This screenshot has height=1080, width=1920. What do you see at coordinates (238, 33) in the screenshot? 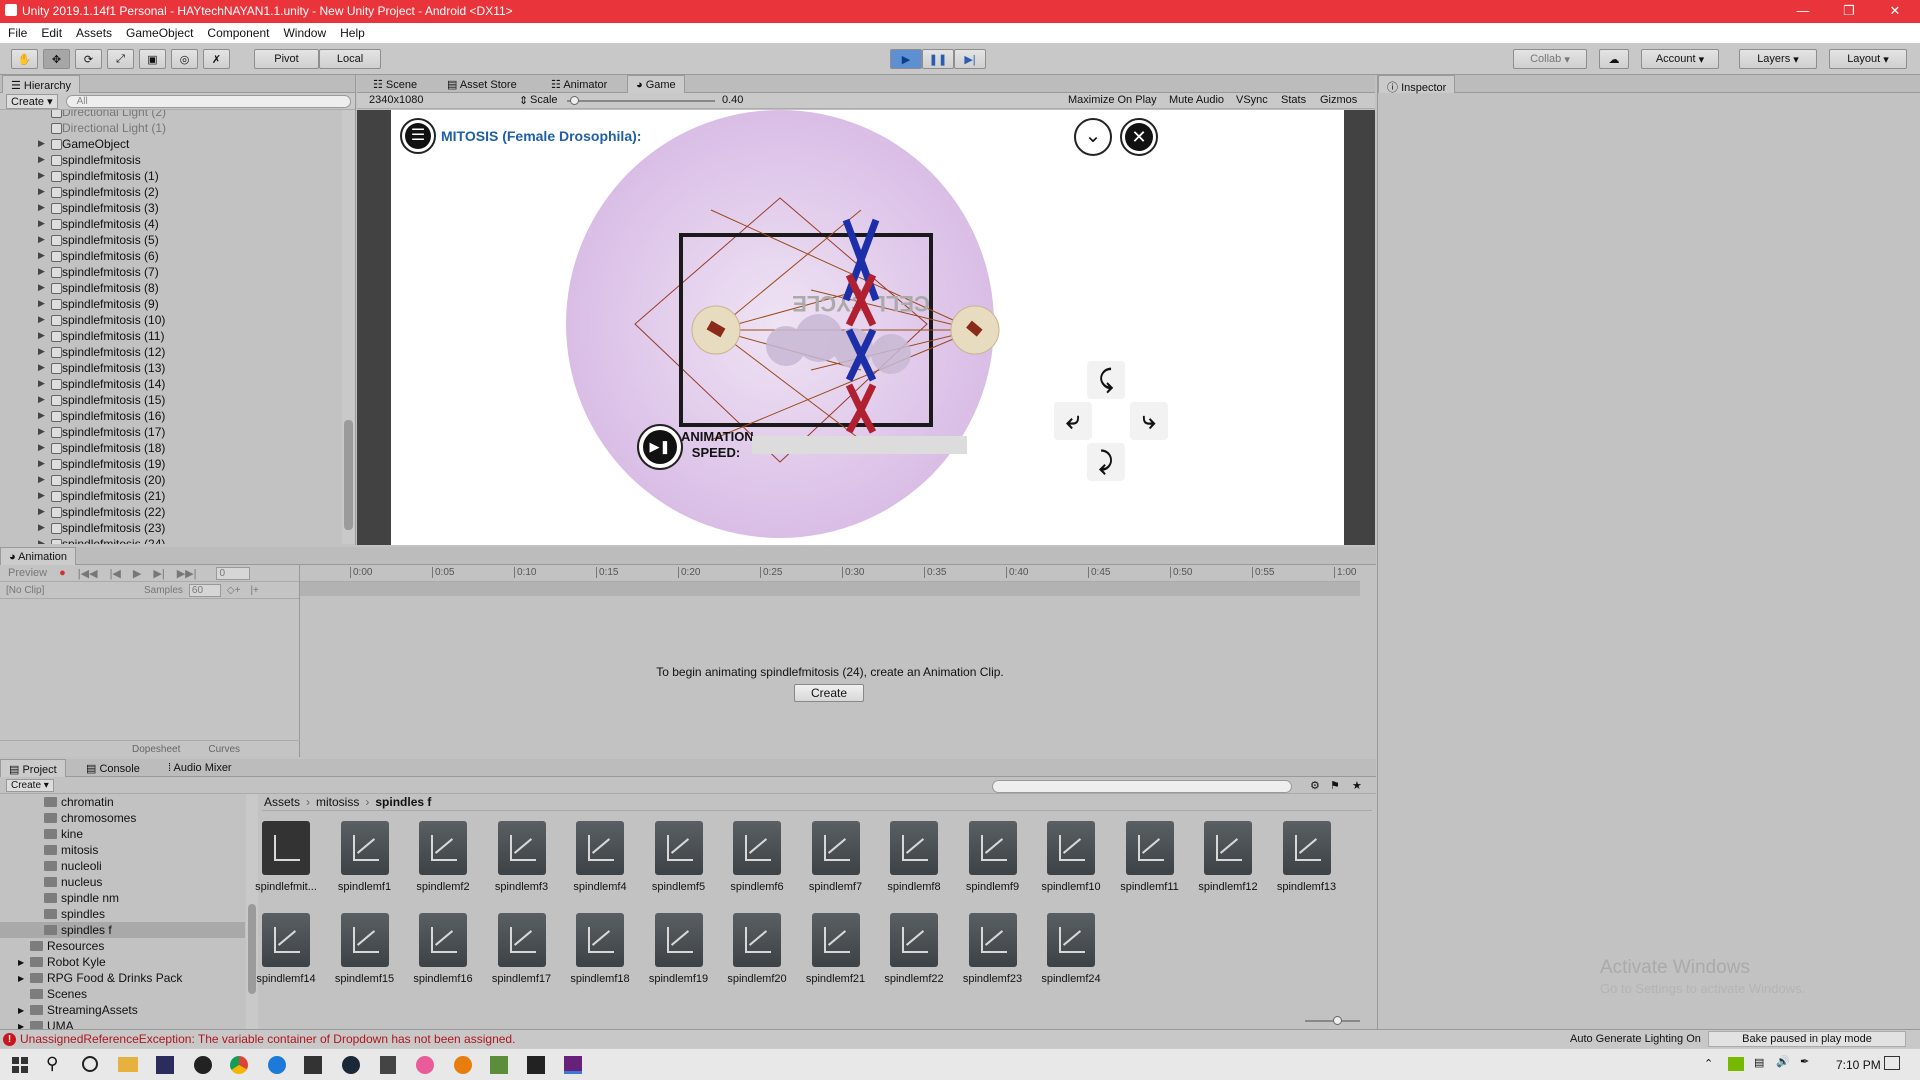
I see `menu-component: Component` at bounding box center [238, 33].